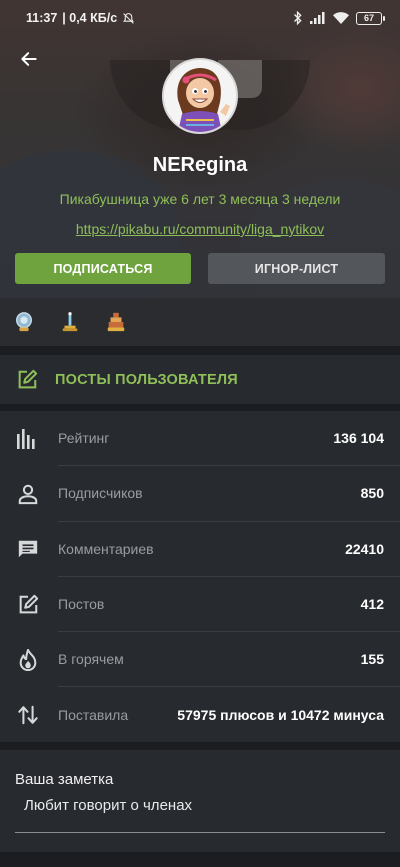  I want to click on battery-icon: 67, so click(370, 18).